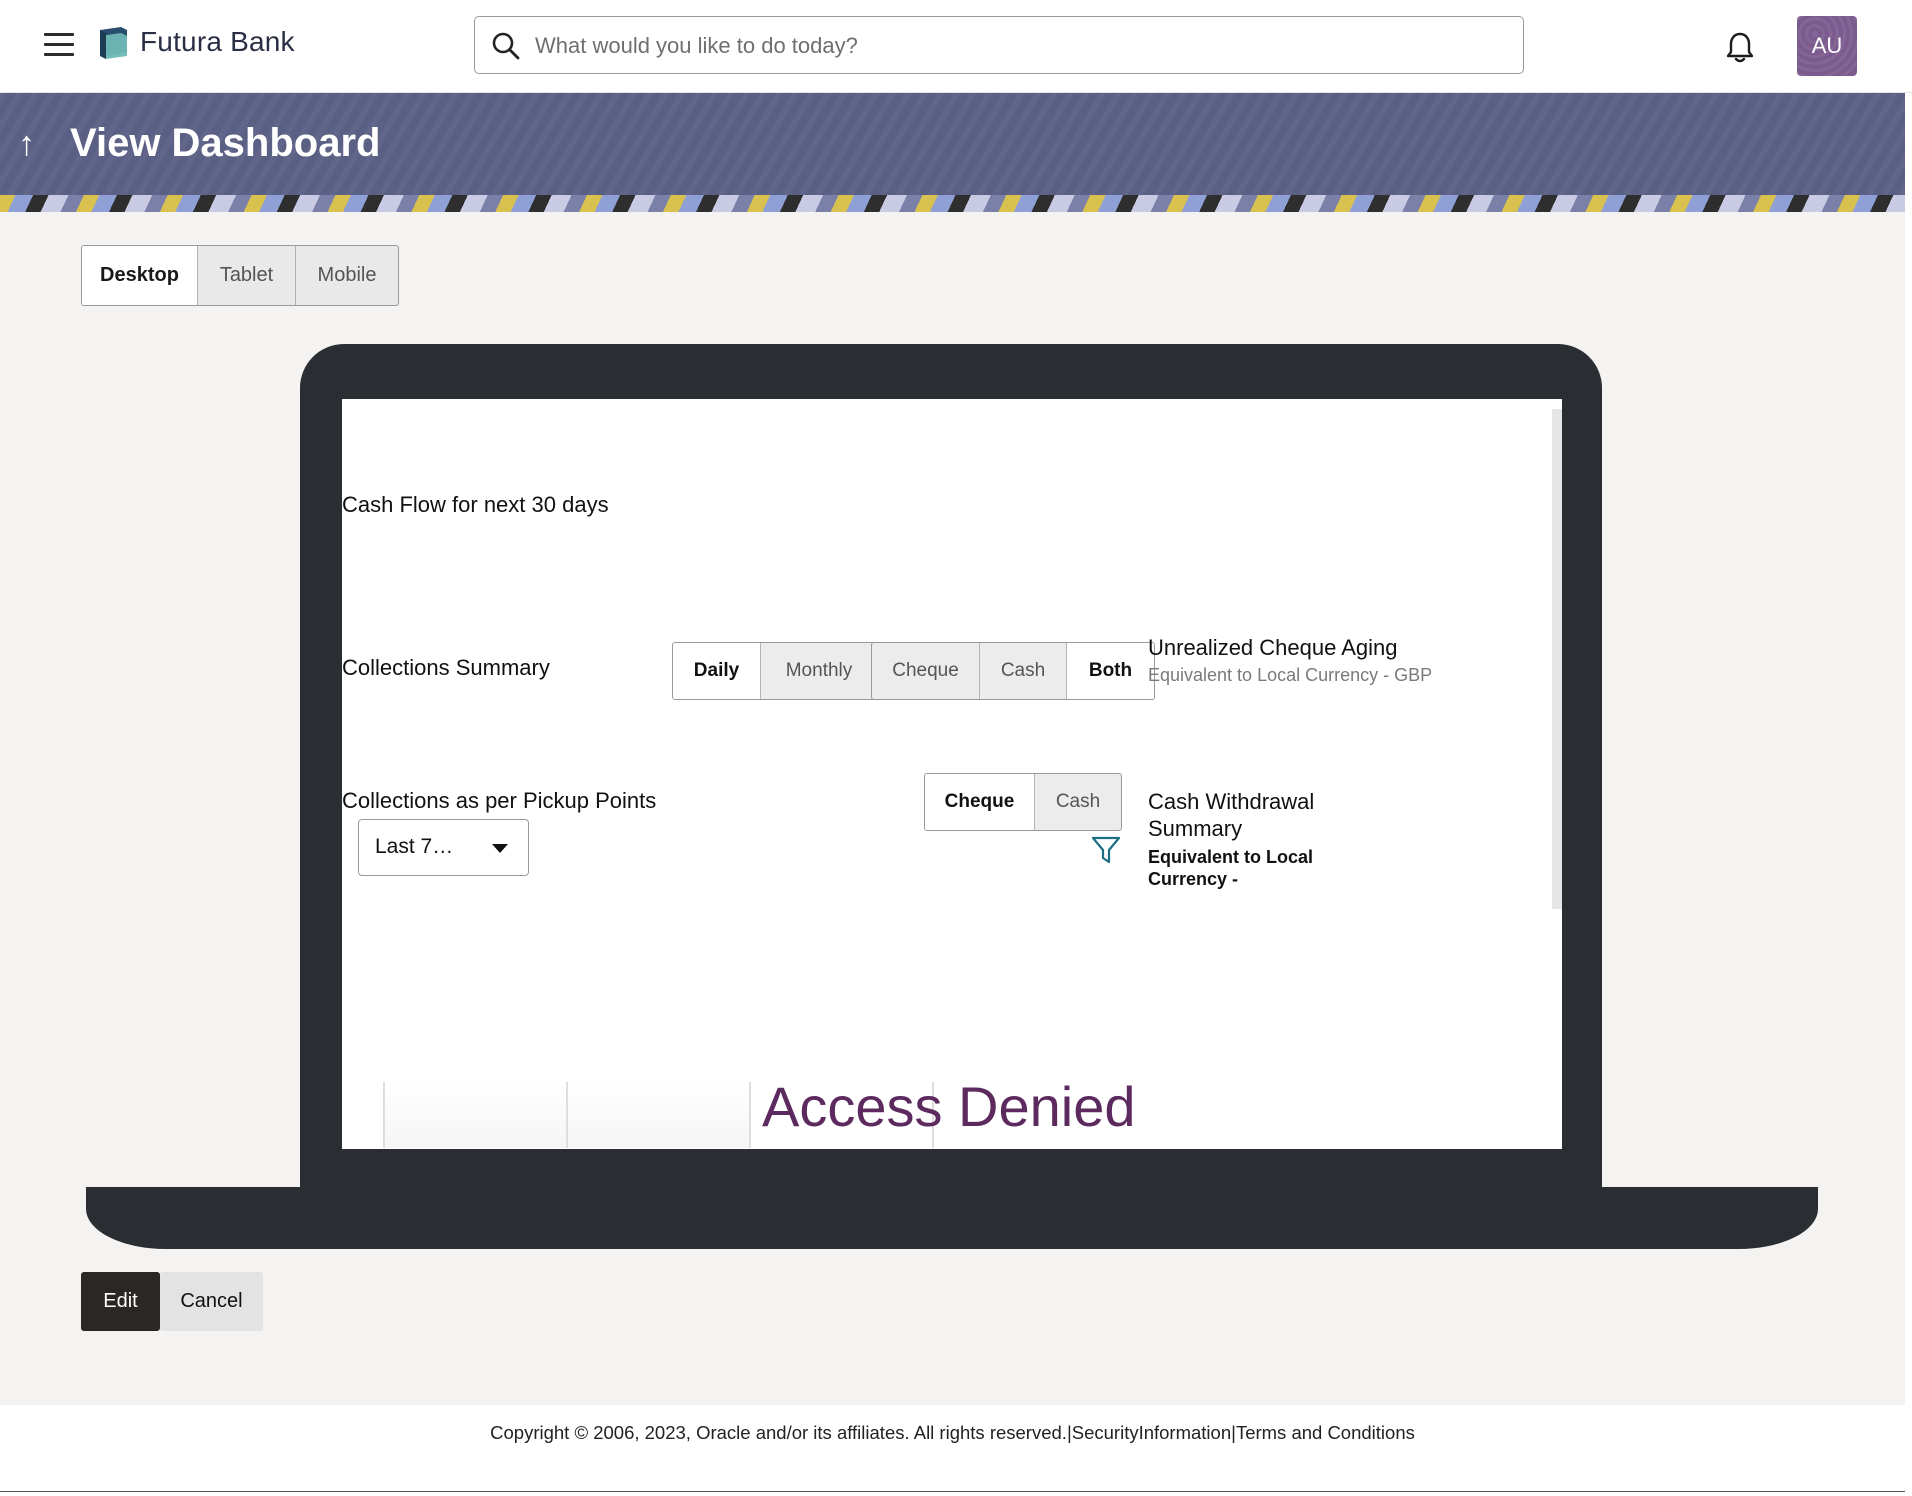  I want to click on edit-button: Edit, so click(120, 1301).